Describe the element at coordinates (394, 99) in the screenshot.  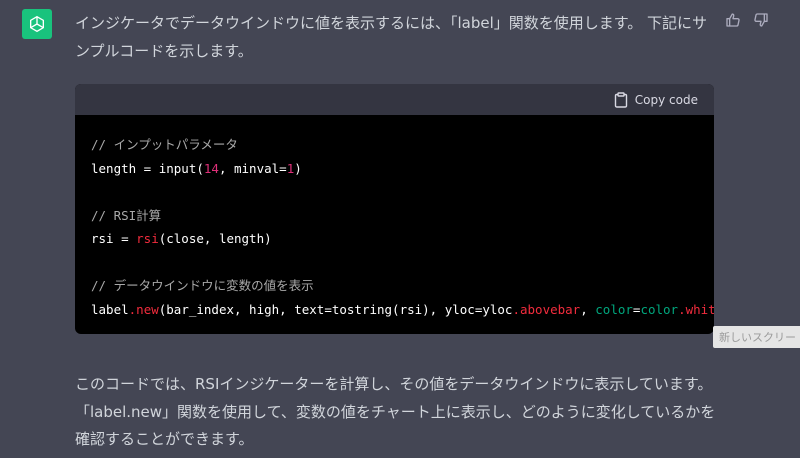
I see `code-block-header: Copy code` at that location.